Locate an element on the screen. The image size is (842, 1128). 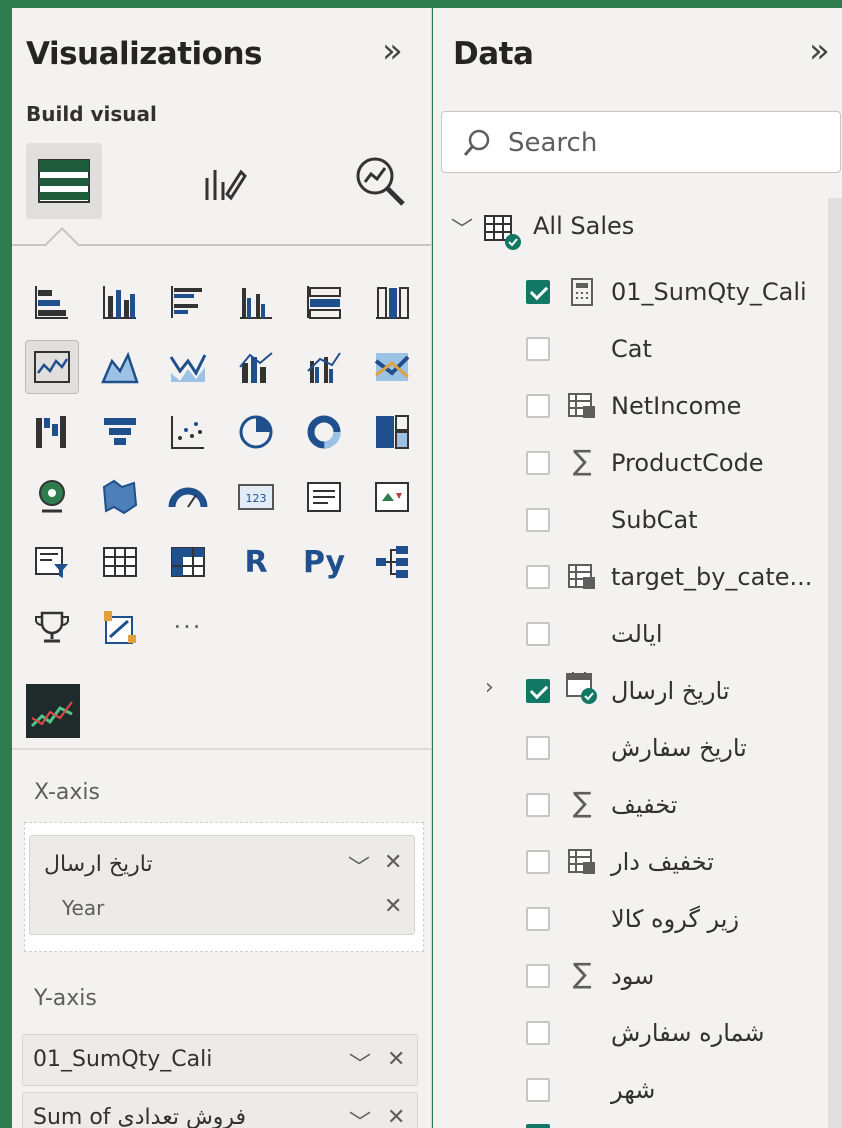
data-pane-scrollbar is located at coordinates (835, 663).